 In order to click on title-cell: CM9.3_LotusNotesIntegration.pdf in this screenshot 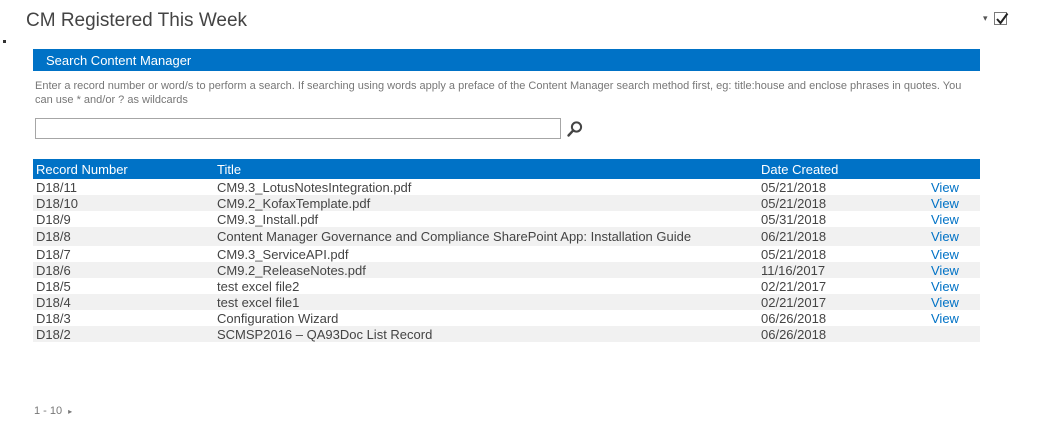, I will do `click(314, 187)`.